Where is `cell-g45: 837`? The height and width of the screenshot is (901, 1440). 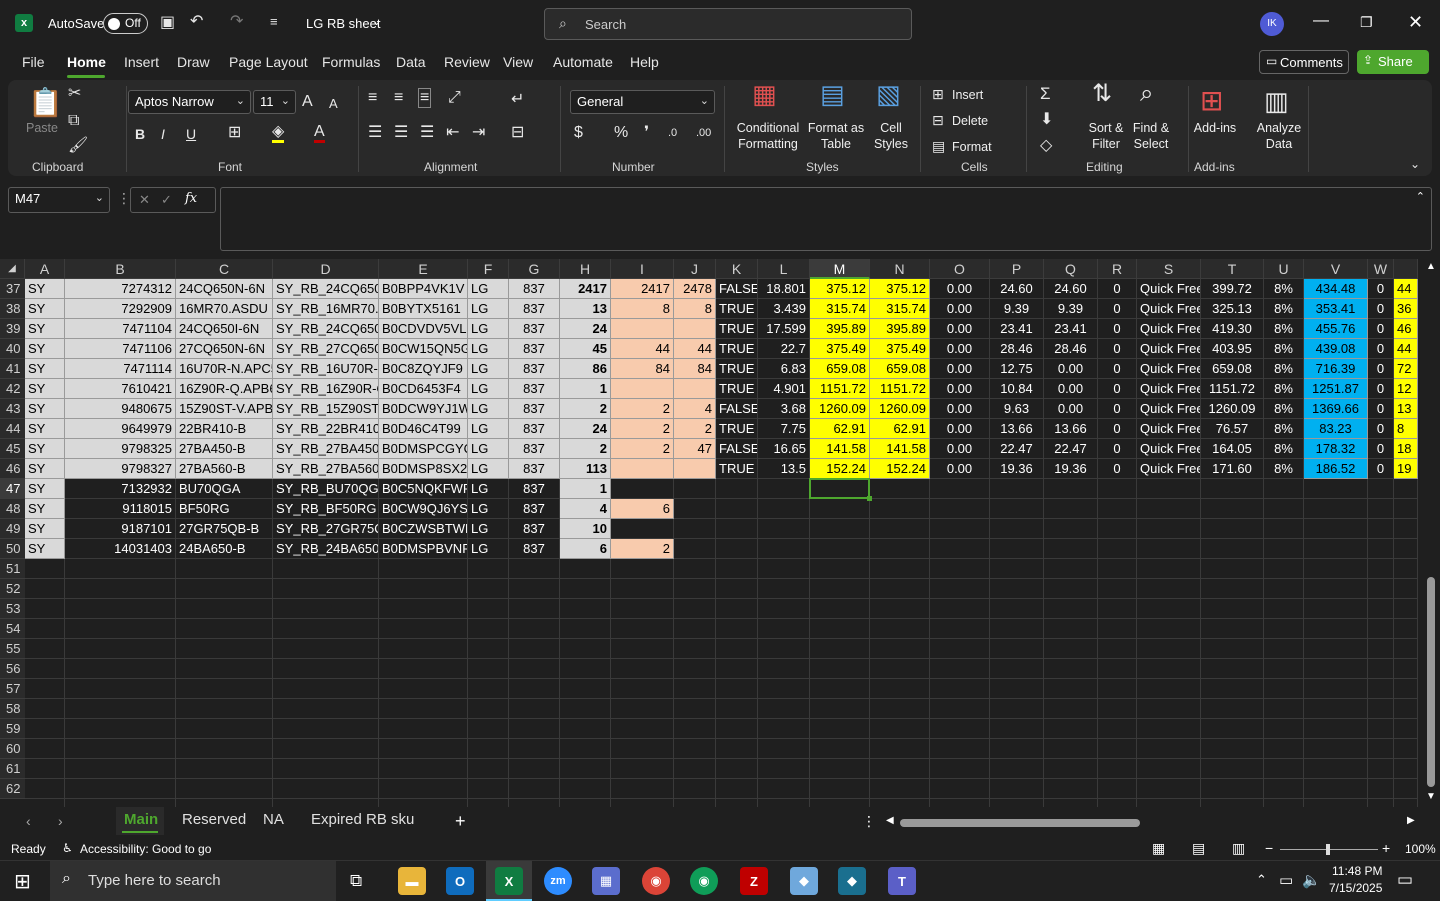
cell-g45: 837 is located at coordinates (534, 449).